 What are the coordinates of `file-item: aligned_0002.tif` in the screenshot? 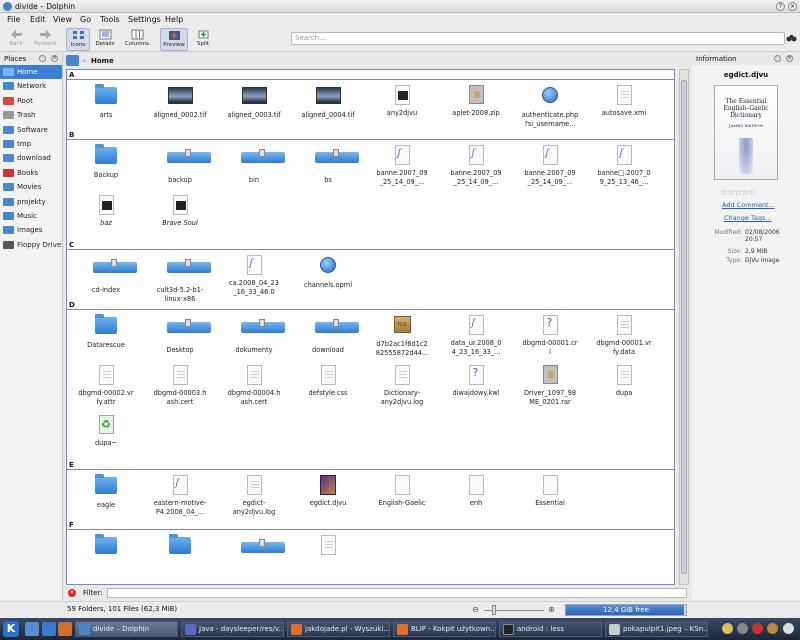 It's located at (180, 105).